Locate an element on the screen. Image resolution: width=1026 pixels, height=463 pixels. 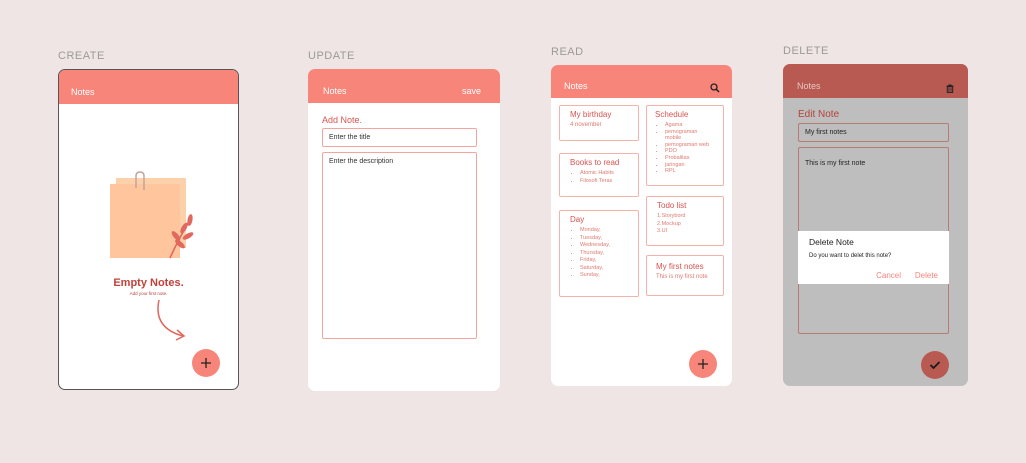
list-item: 1.Storybord is located at coordinates (671, 216).